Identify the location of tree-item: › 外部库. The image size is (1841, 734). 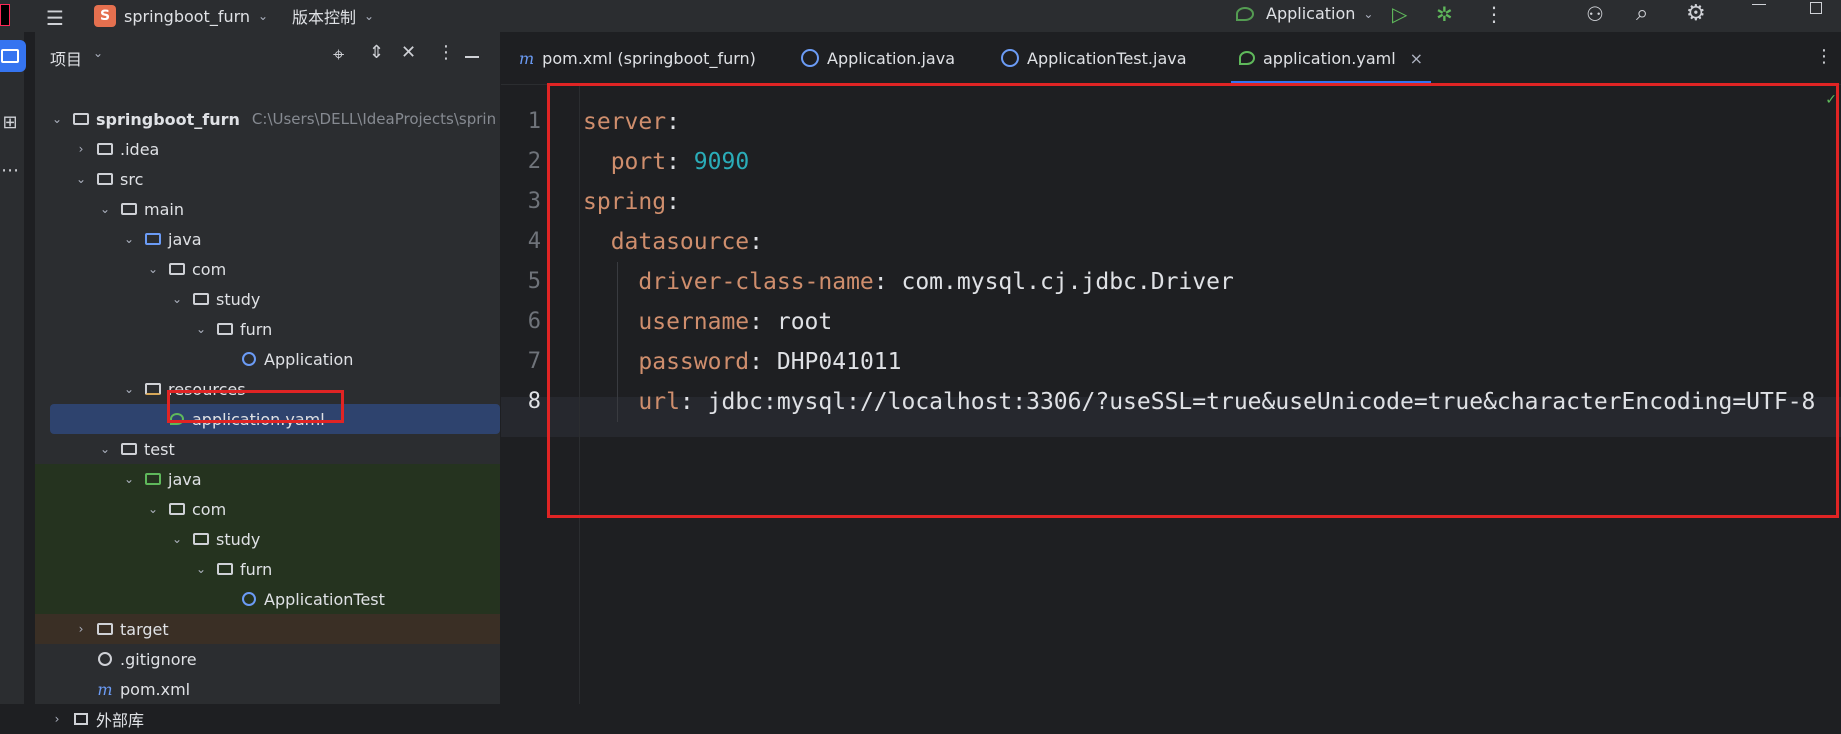
(267, 719).